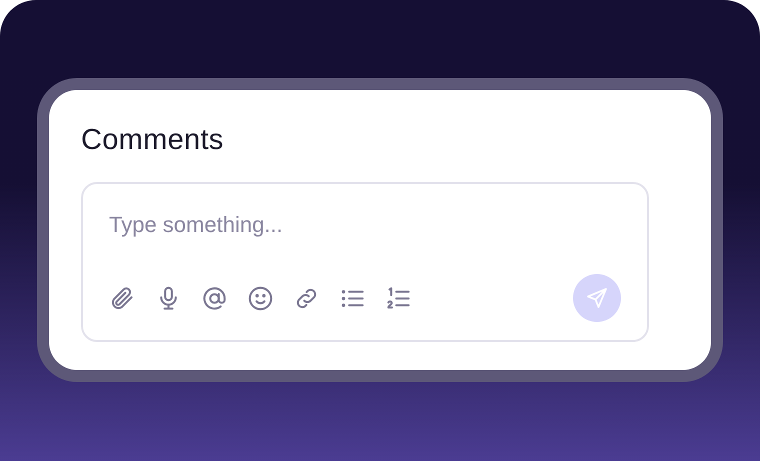 The image size is (760, 461). I want to click on smiley-icon, so click(260, 298).